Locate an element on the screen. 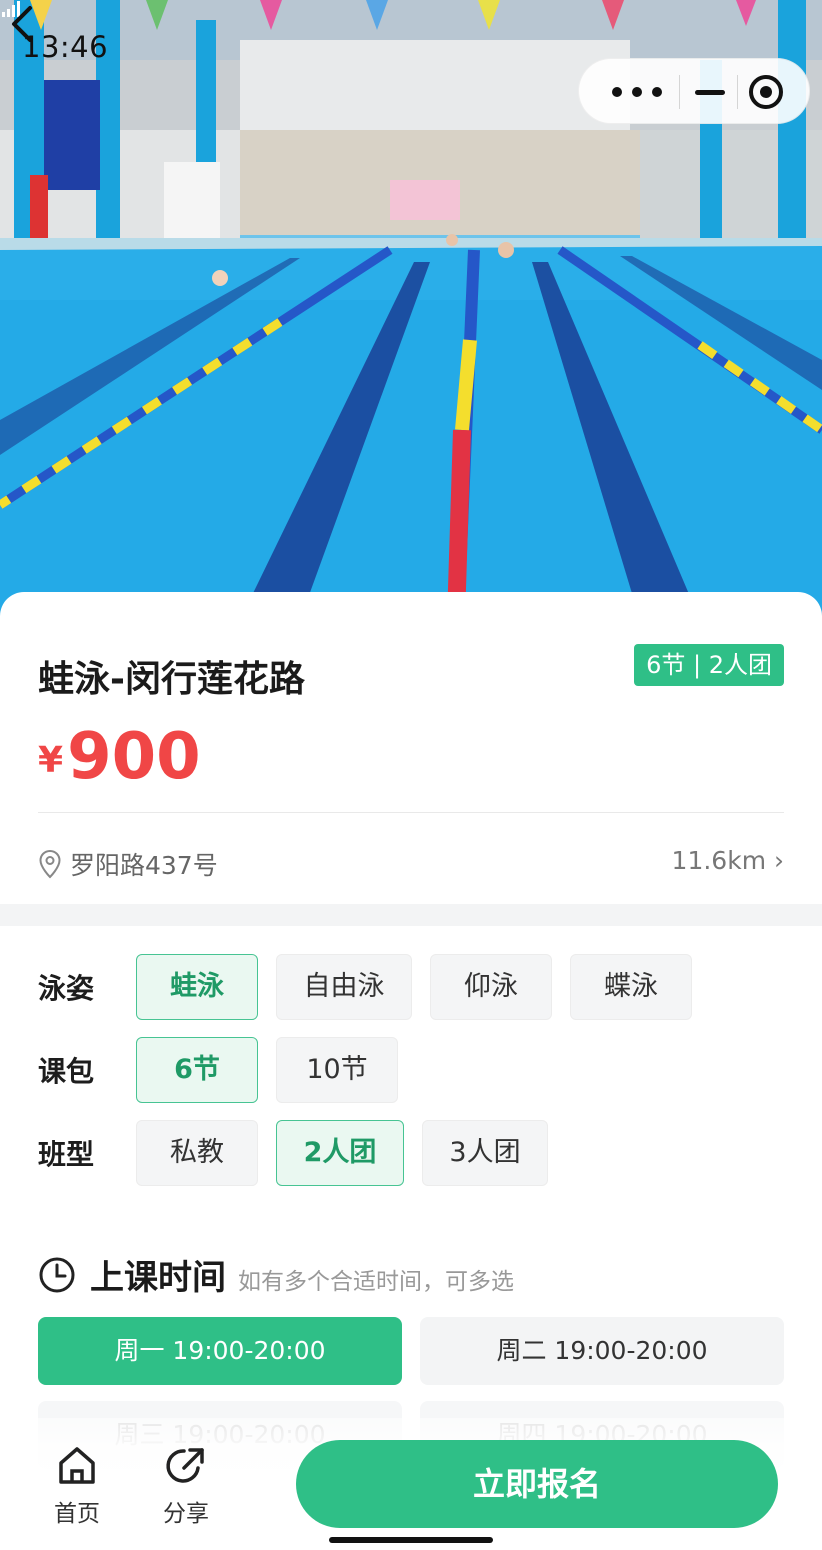 The height and width of the screenshot is (1550, 822). divider is located at coordinates (411, 812).